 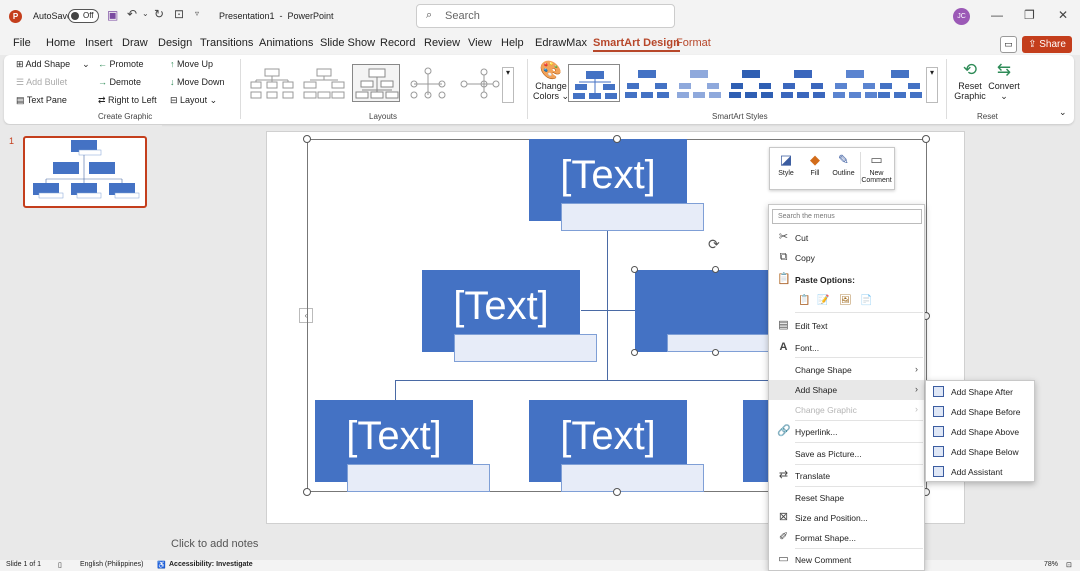 What do you see at coordinates (121, 64) in the screenshot?
I see `promote-button: ← Promote` at bounding box center [121, 64].